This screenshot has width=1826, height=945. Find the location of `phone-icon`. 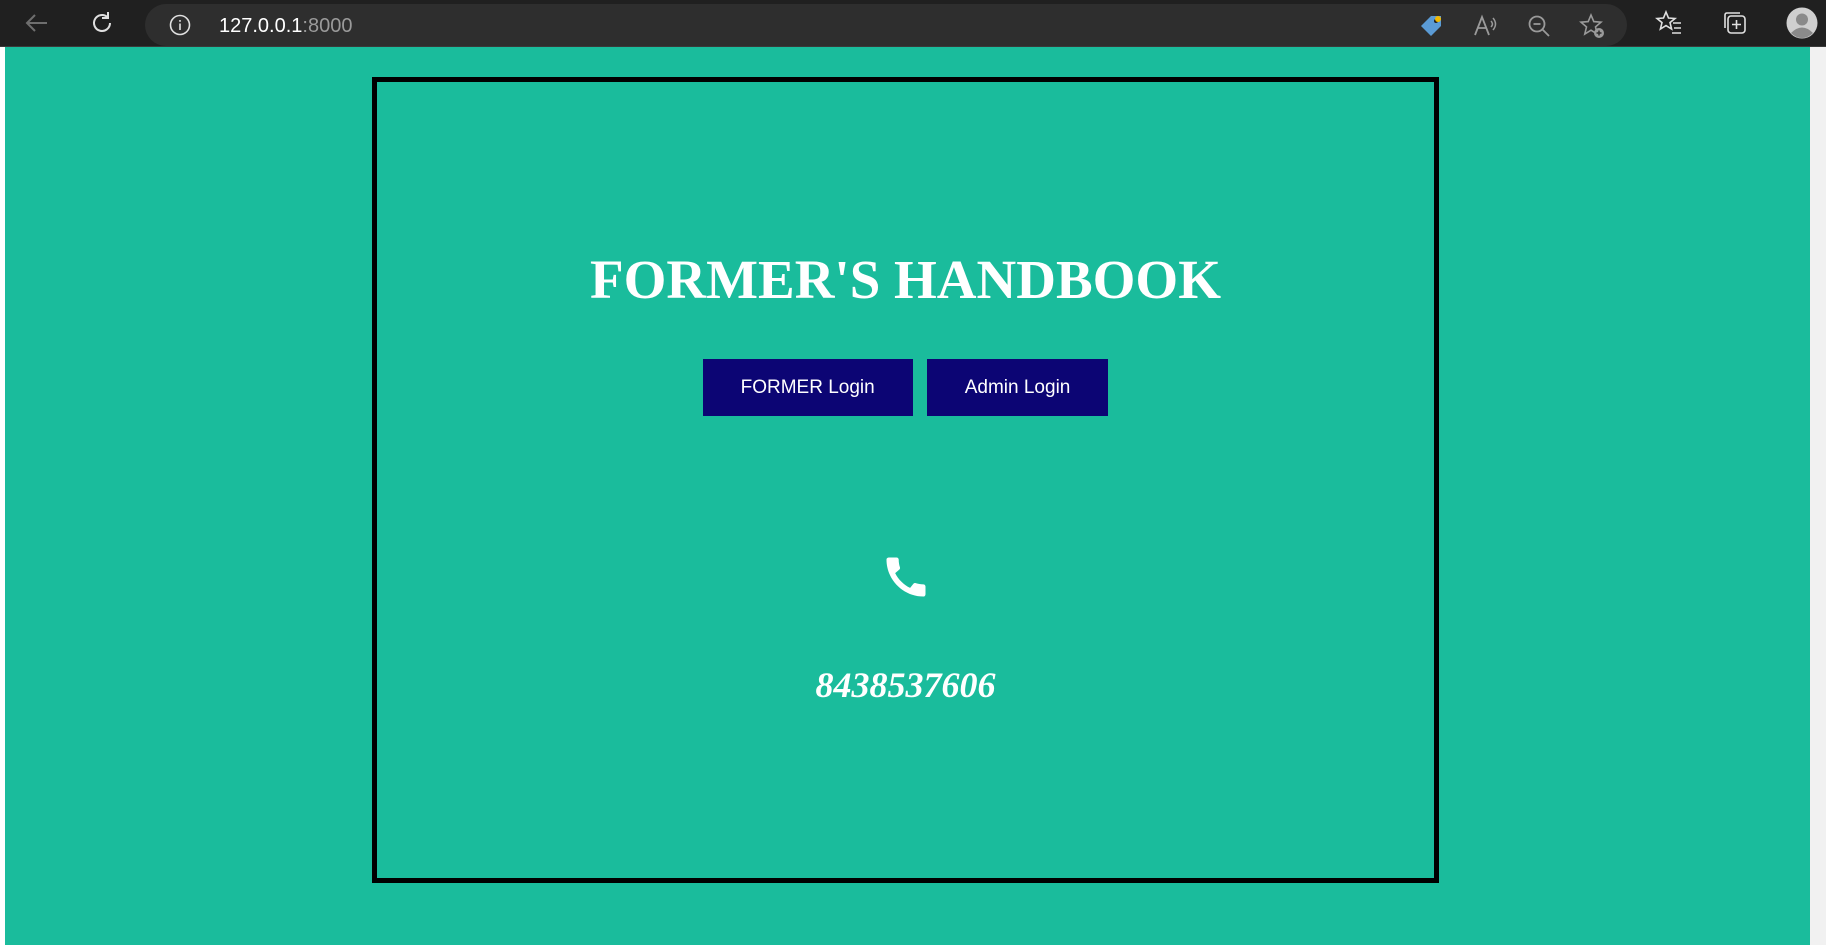

phone-icon is located at coordinates (906, 577).